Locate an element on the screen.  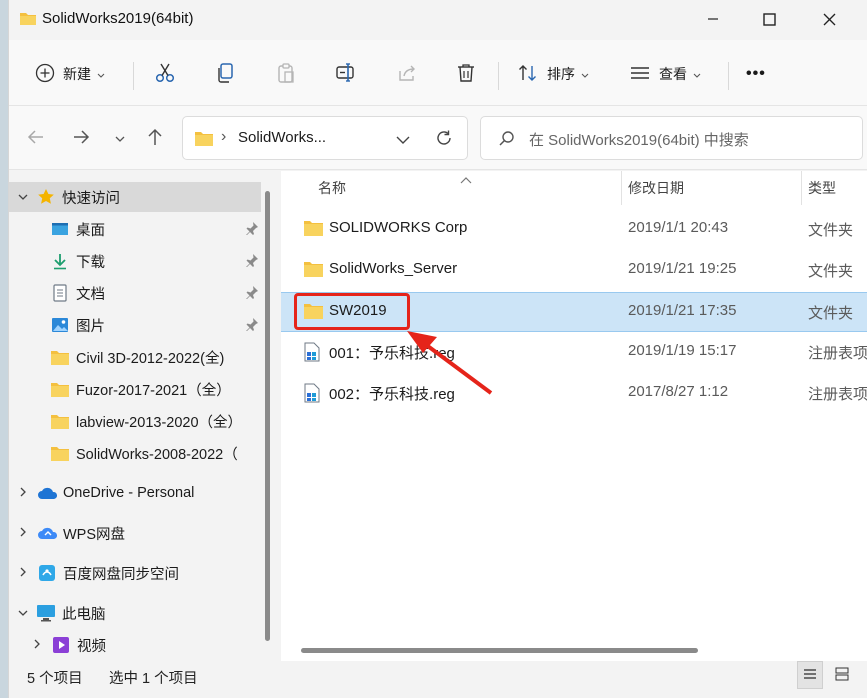
file-row-solidworks-corp: SOLIDWORKS Corp 2019/1/1 20:43 文件夹 is located at coordinates (574, 229).